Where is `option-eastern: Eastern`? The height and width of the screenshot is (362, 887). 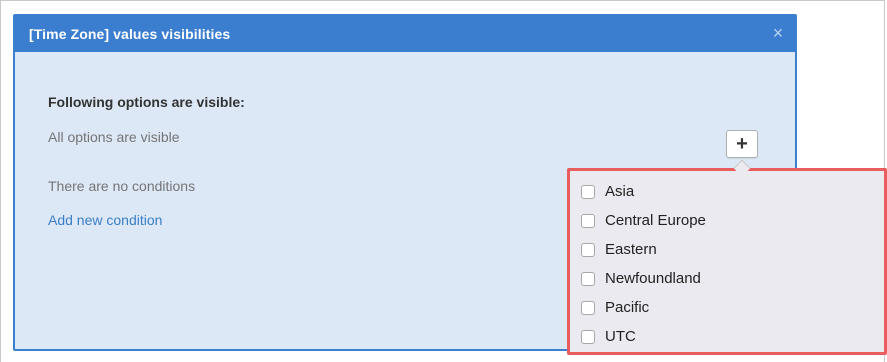
option-eastern: Eastern is located at coordinates (727, 249).